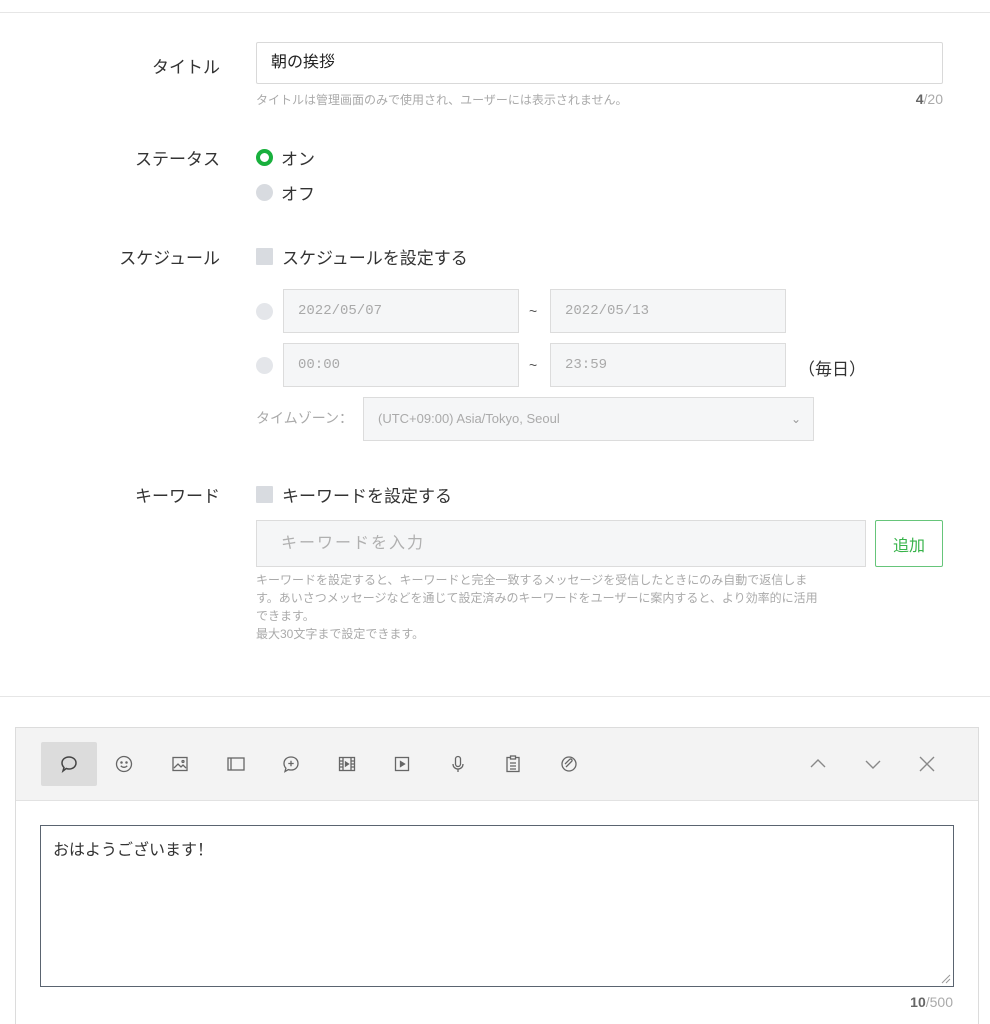 The height and width of the screenshot is (1024, 990). Describe the element at coordinates (668, 311) in the screenshot. I see `date-to-input: 2022/05/13` at that location.